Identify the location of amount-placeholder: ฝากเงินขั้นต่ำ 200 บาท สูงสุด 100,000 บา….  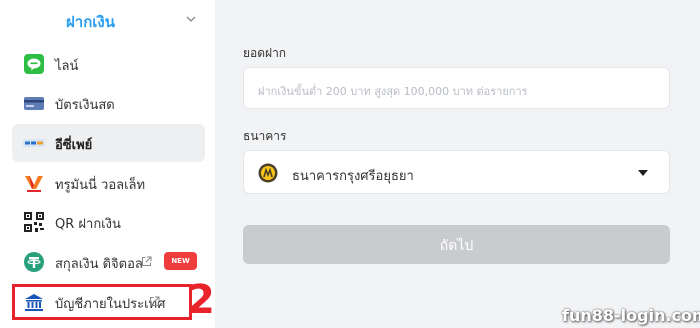
(393, 91).